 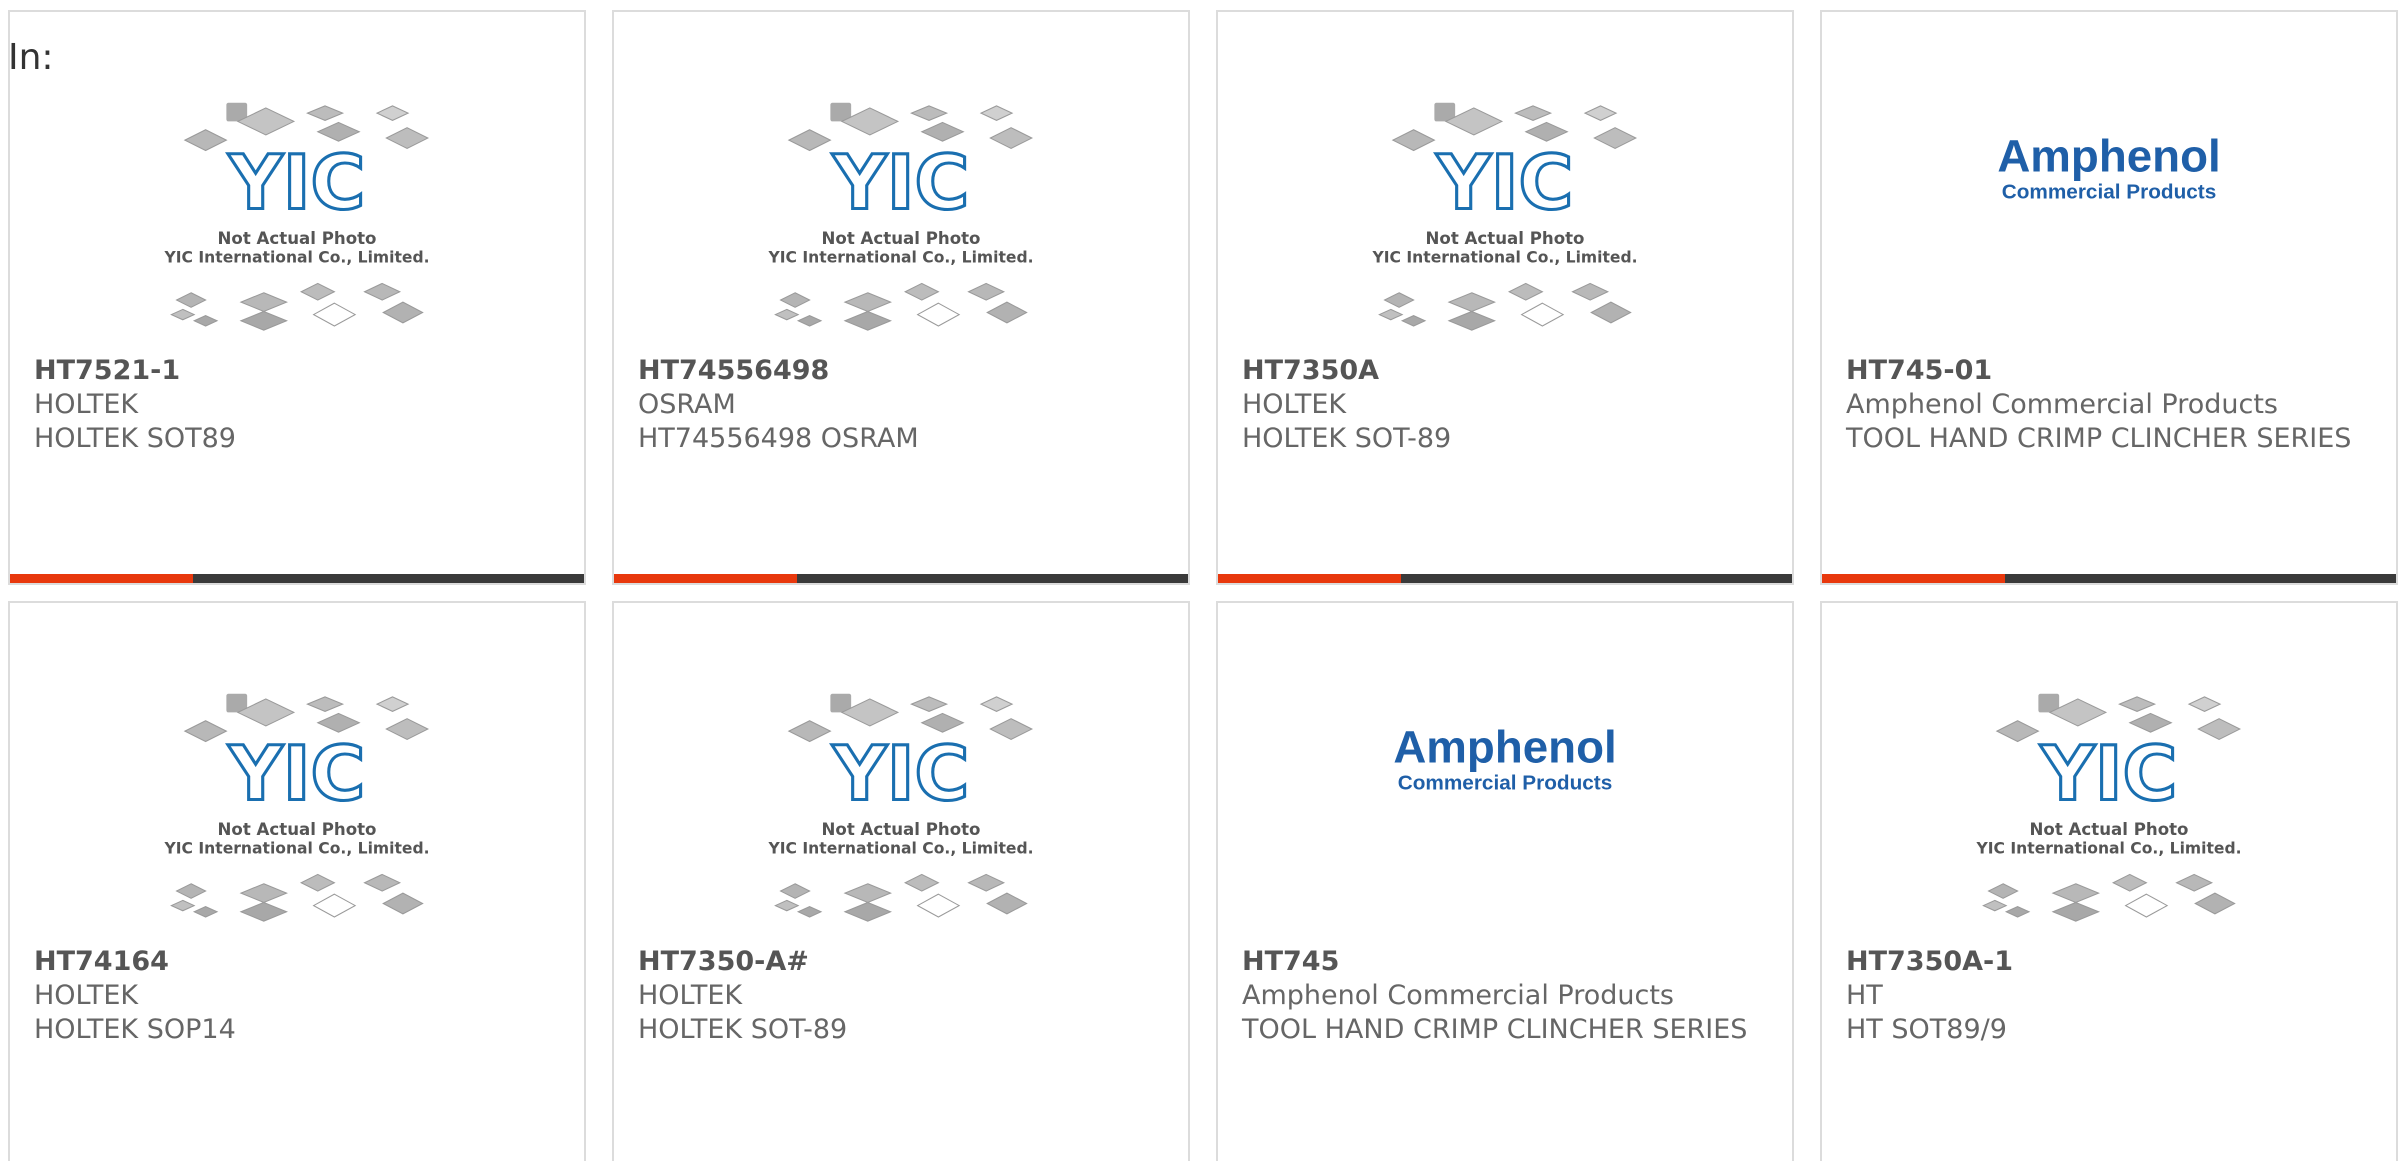 I want to click on part-number: HT7350A-1, so click(x=2109, y=962).